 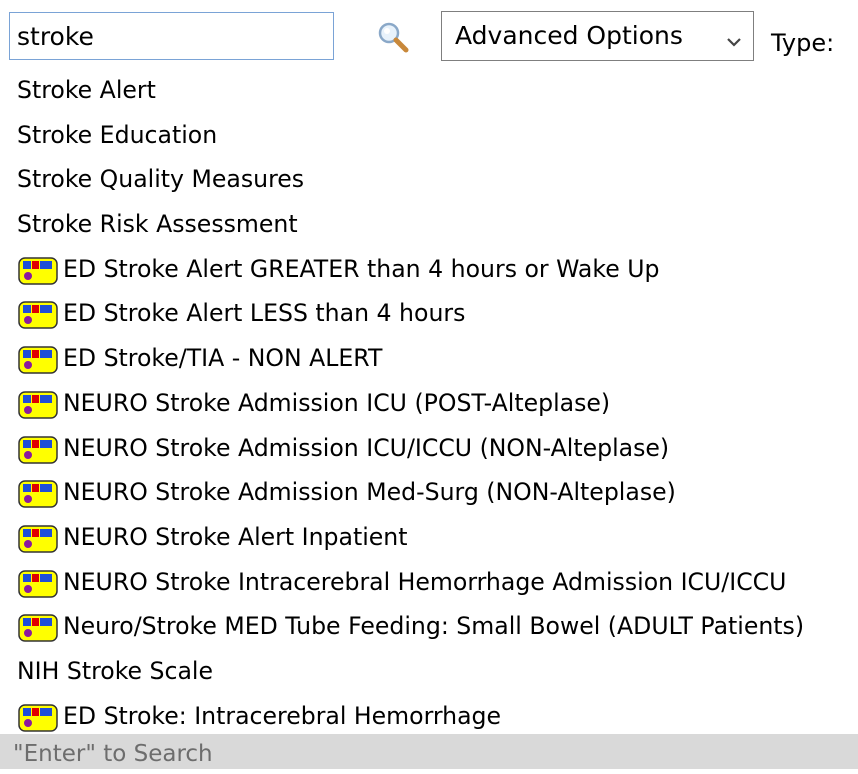 I want to click on result-item-label: Stroke Education, so click(x=117, y=134).